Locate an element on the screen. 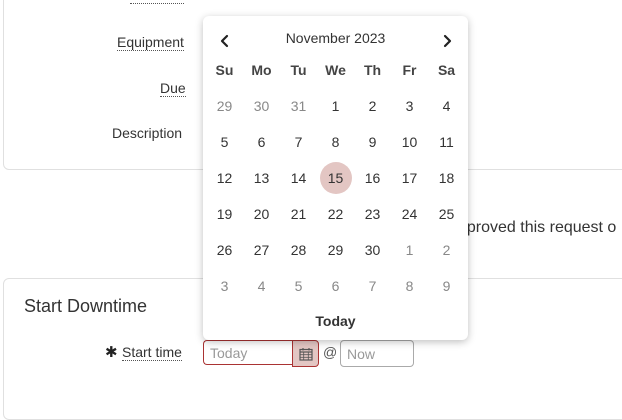 The image size is (622, 420). day-cell: 17 is located at coordinates (409, 178).